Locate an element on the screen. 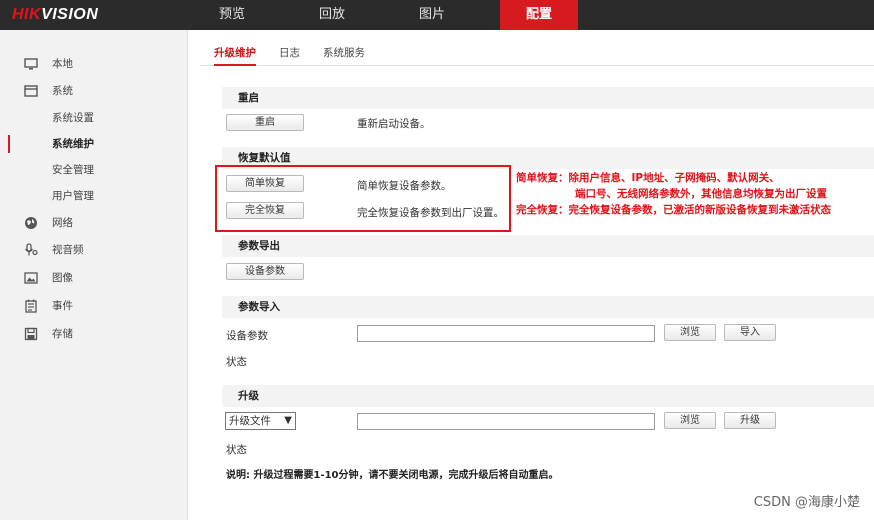 This screenshot has width=874, height=520. hikvision-logo: HIKVISION is located at coordinates (55, 14).